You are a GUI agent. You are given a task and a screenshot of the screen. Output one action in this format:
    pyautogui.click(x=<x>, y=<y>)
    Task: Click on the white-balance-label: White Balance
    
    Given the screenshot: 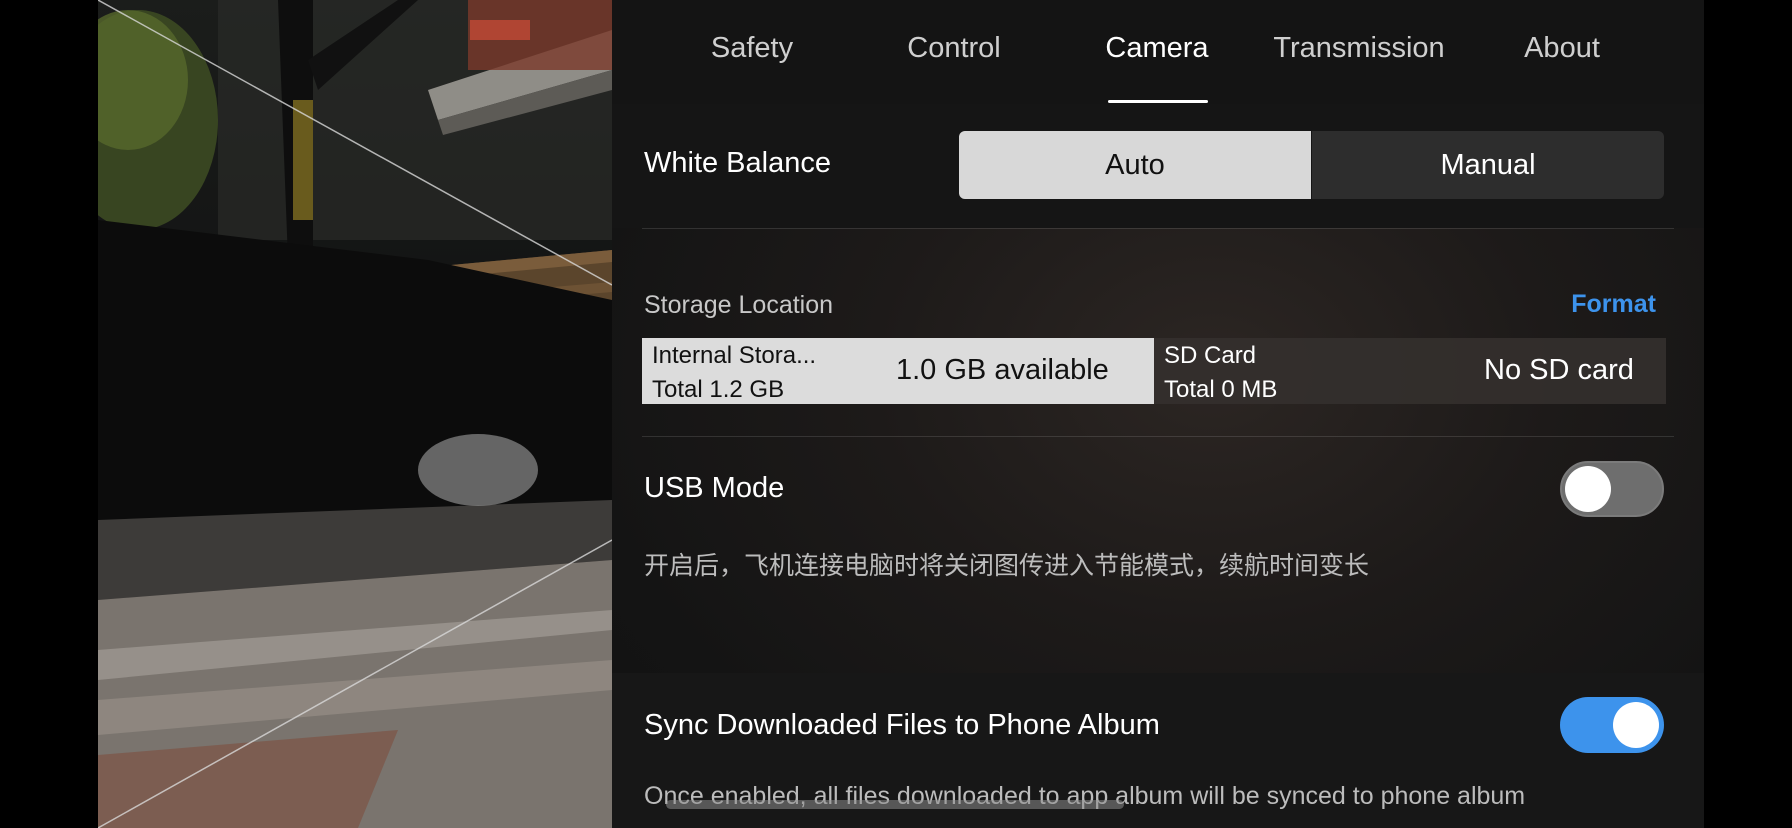 What is the action you would take?
    pyautogui.click(x=737, y=163)
    